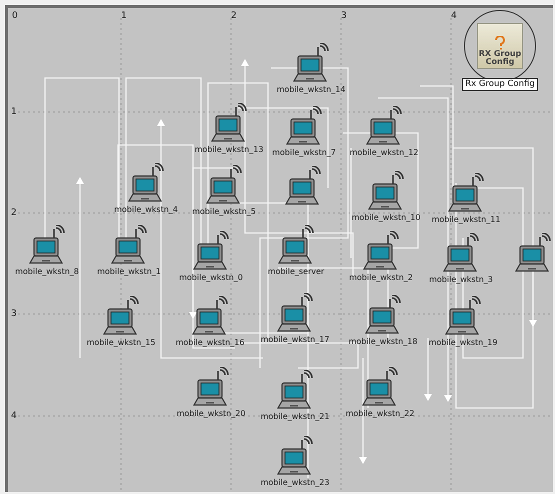 Image resolution: width=555 pixels, height=494 pixels. I want to click on node-label: mobile_wkstn_13, so click(229, 149).